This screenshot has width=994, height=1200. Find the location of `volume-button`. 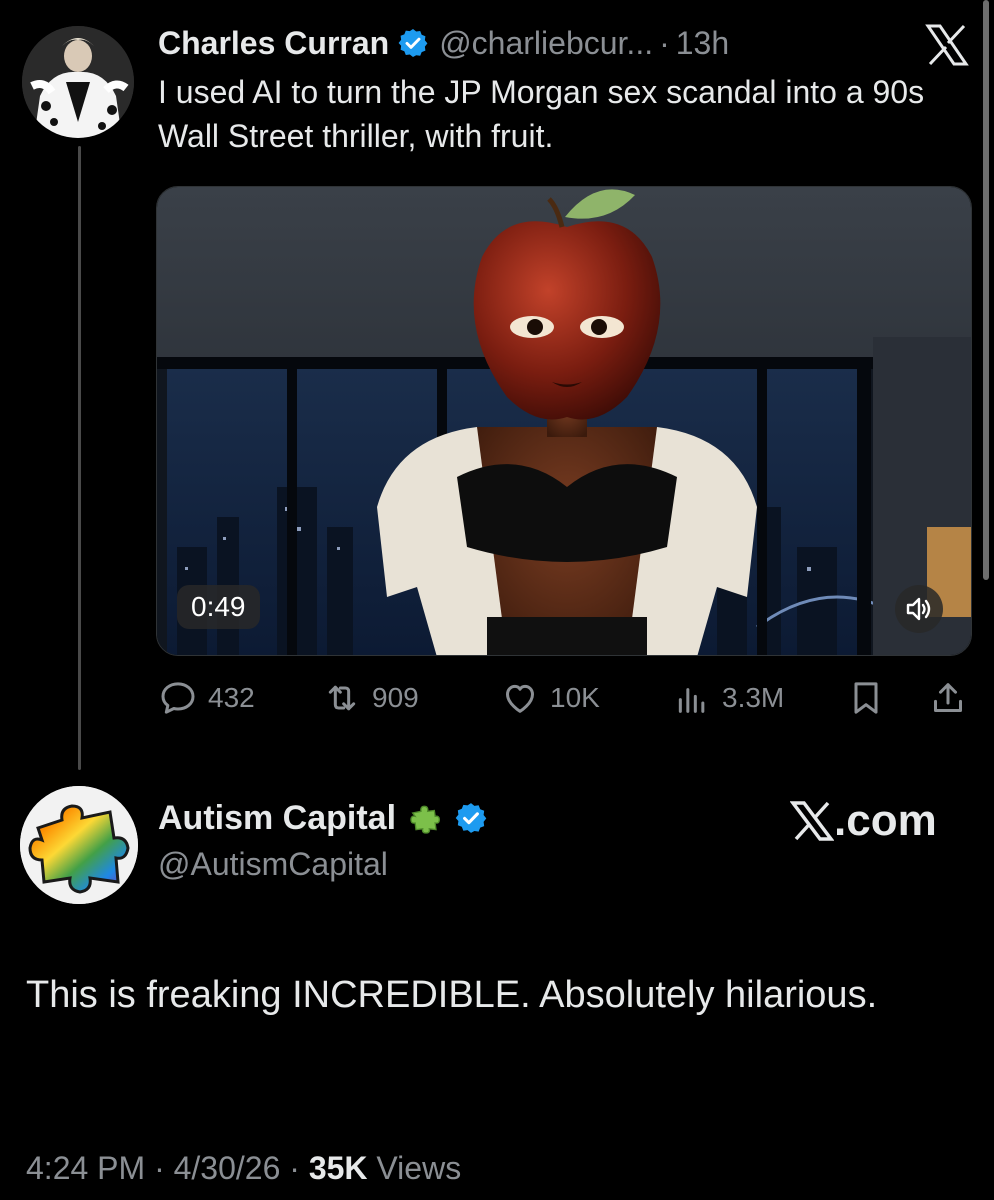

volume-button is located at coordinates (919, 609).